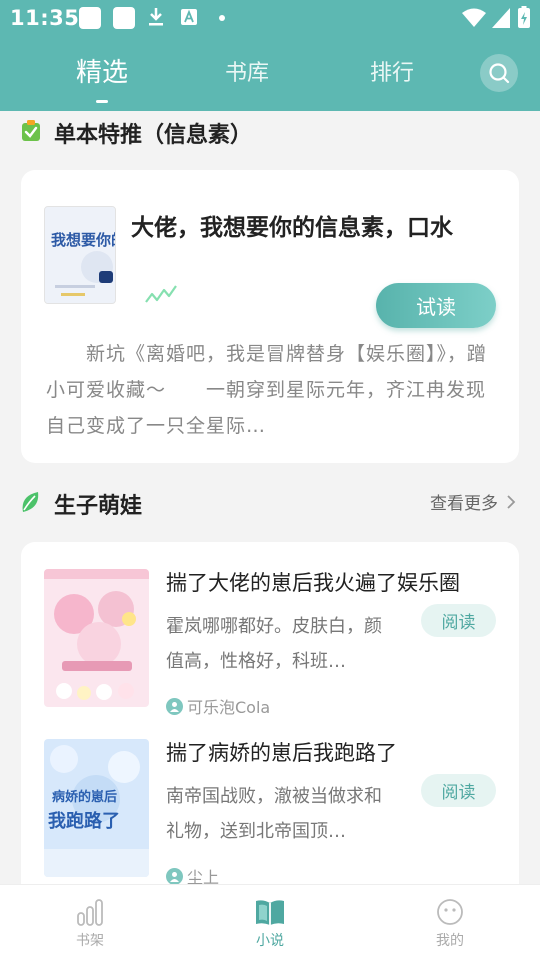  Describe the element at coordinates (98, 506) in the screenshot. I see `section-title-pregnancy: 生子萌娃` at that location.